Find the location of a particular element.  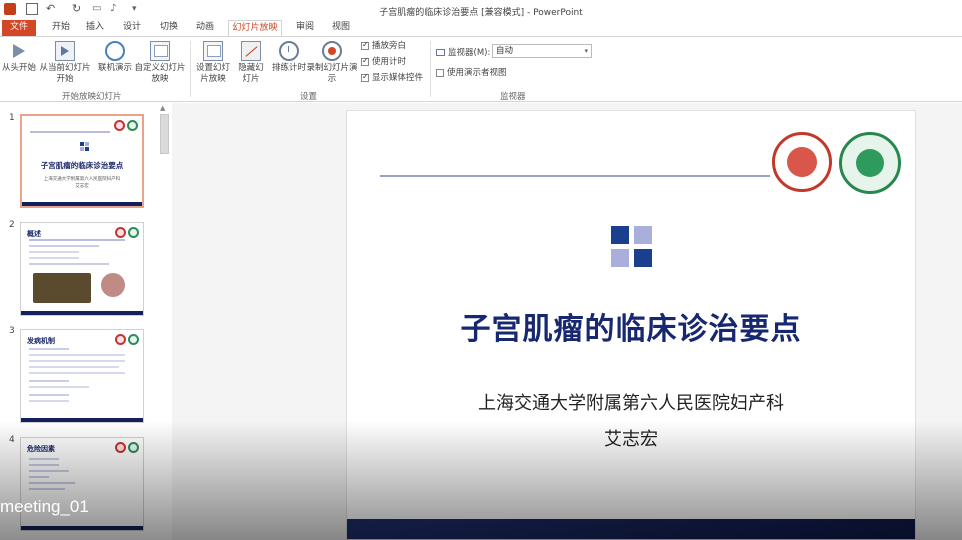

present-online-button: 联机演示 is located at coordinates (115, 57).